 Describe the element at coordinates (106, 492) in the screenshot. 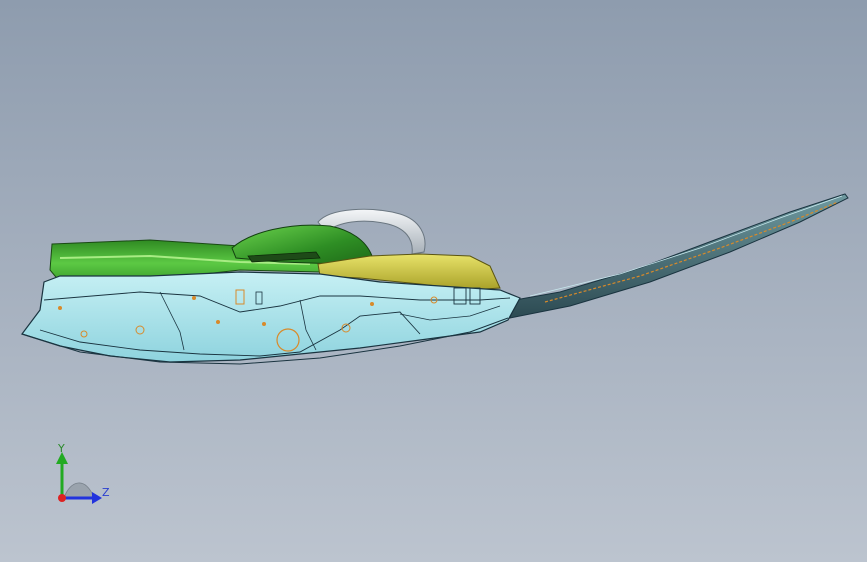

I see `z-axis-label: Z` at that location.